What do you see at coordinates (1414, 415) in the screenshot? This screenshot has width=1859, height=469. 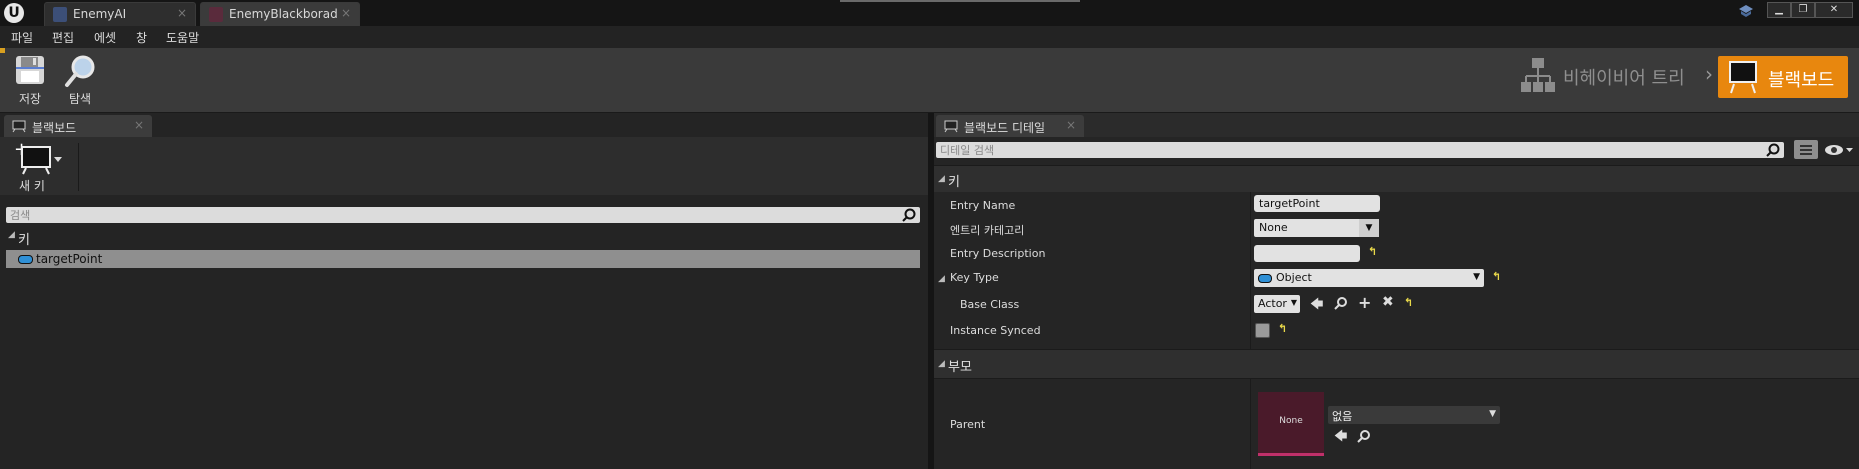 I see `parent-asset-dropdown: 없음 ▼` at bounding box center [1414, 415].